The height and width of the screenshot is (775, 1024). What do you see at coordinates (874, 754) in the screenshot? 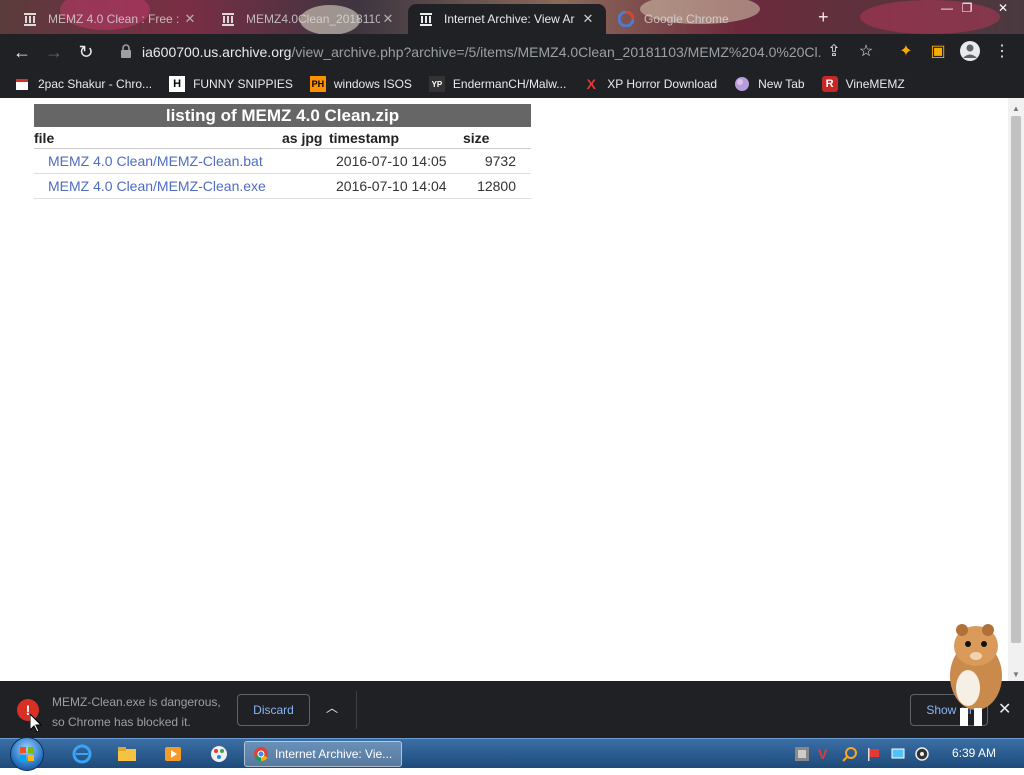
I see `flag-icon` at bounding box center [874, 754].